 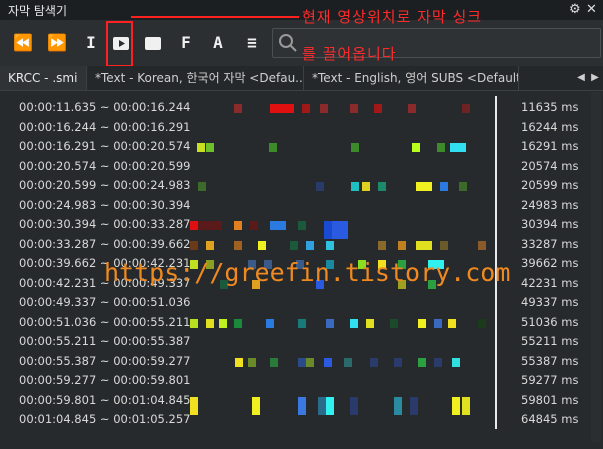 I want to click on tab-prev-icon: ◀, so click(x=581, y=78).